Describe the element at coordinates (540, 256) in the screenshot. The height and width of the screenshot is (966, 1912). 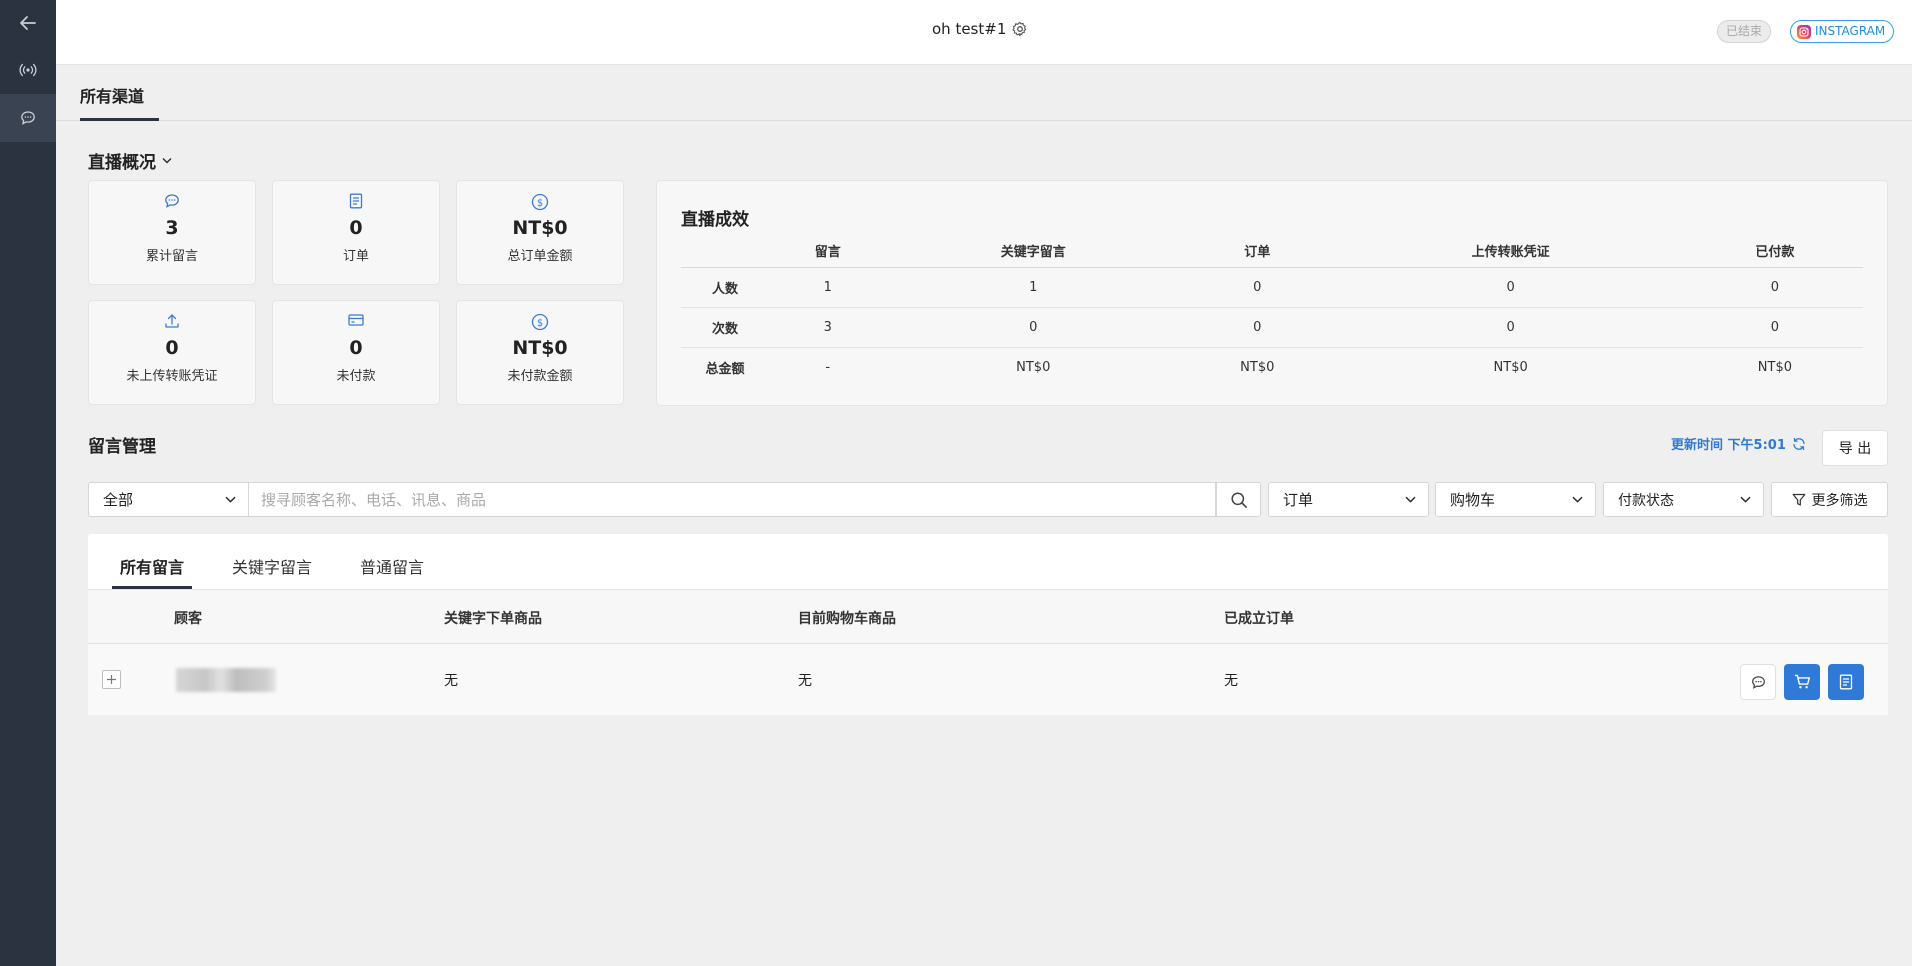
I see `stat-label: 总订单金额` at that location.